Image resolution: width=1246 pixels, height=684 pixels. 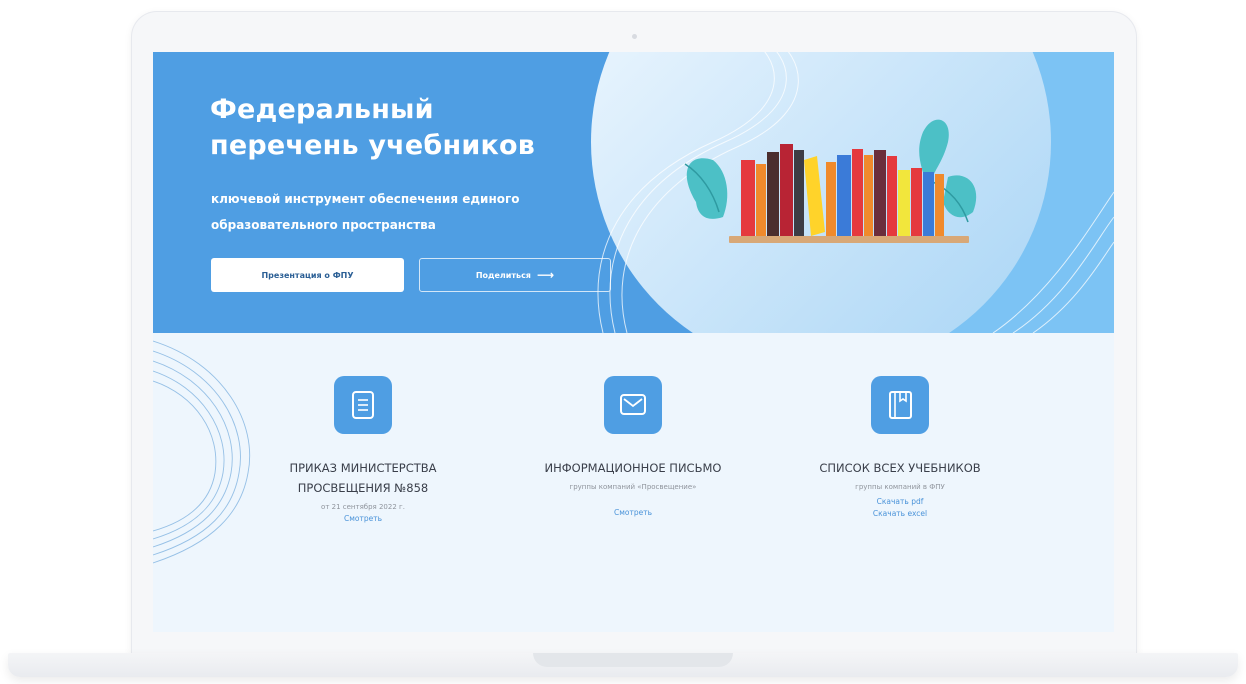 I want to click on laptop-notch, so click(x=633, y=660).